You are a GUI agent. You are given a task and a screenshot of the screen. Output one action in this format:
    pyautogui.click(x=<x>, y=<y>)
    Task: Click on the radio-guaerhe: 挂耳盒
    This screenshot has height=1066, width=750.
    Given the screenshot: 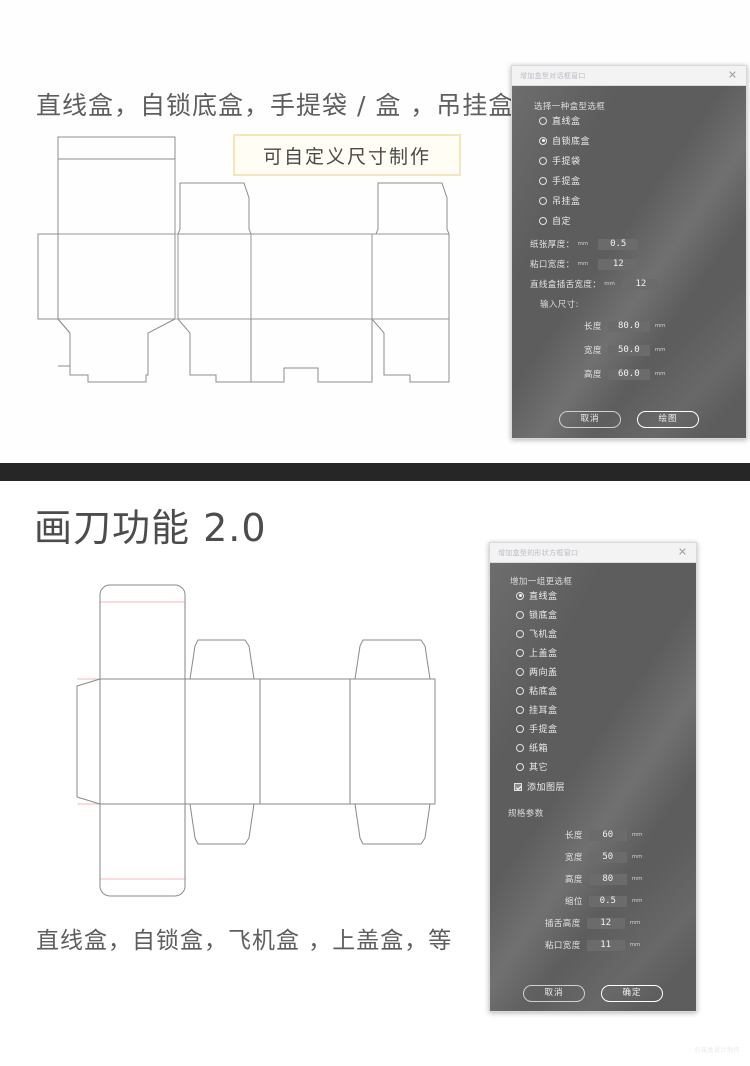 What is the action you would take?
    pyautogui.click(x=537, y=709)
    